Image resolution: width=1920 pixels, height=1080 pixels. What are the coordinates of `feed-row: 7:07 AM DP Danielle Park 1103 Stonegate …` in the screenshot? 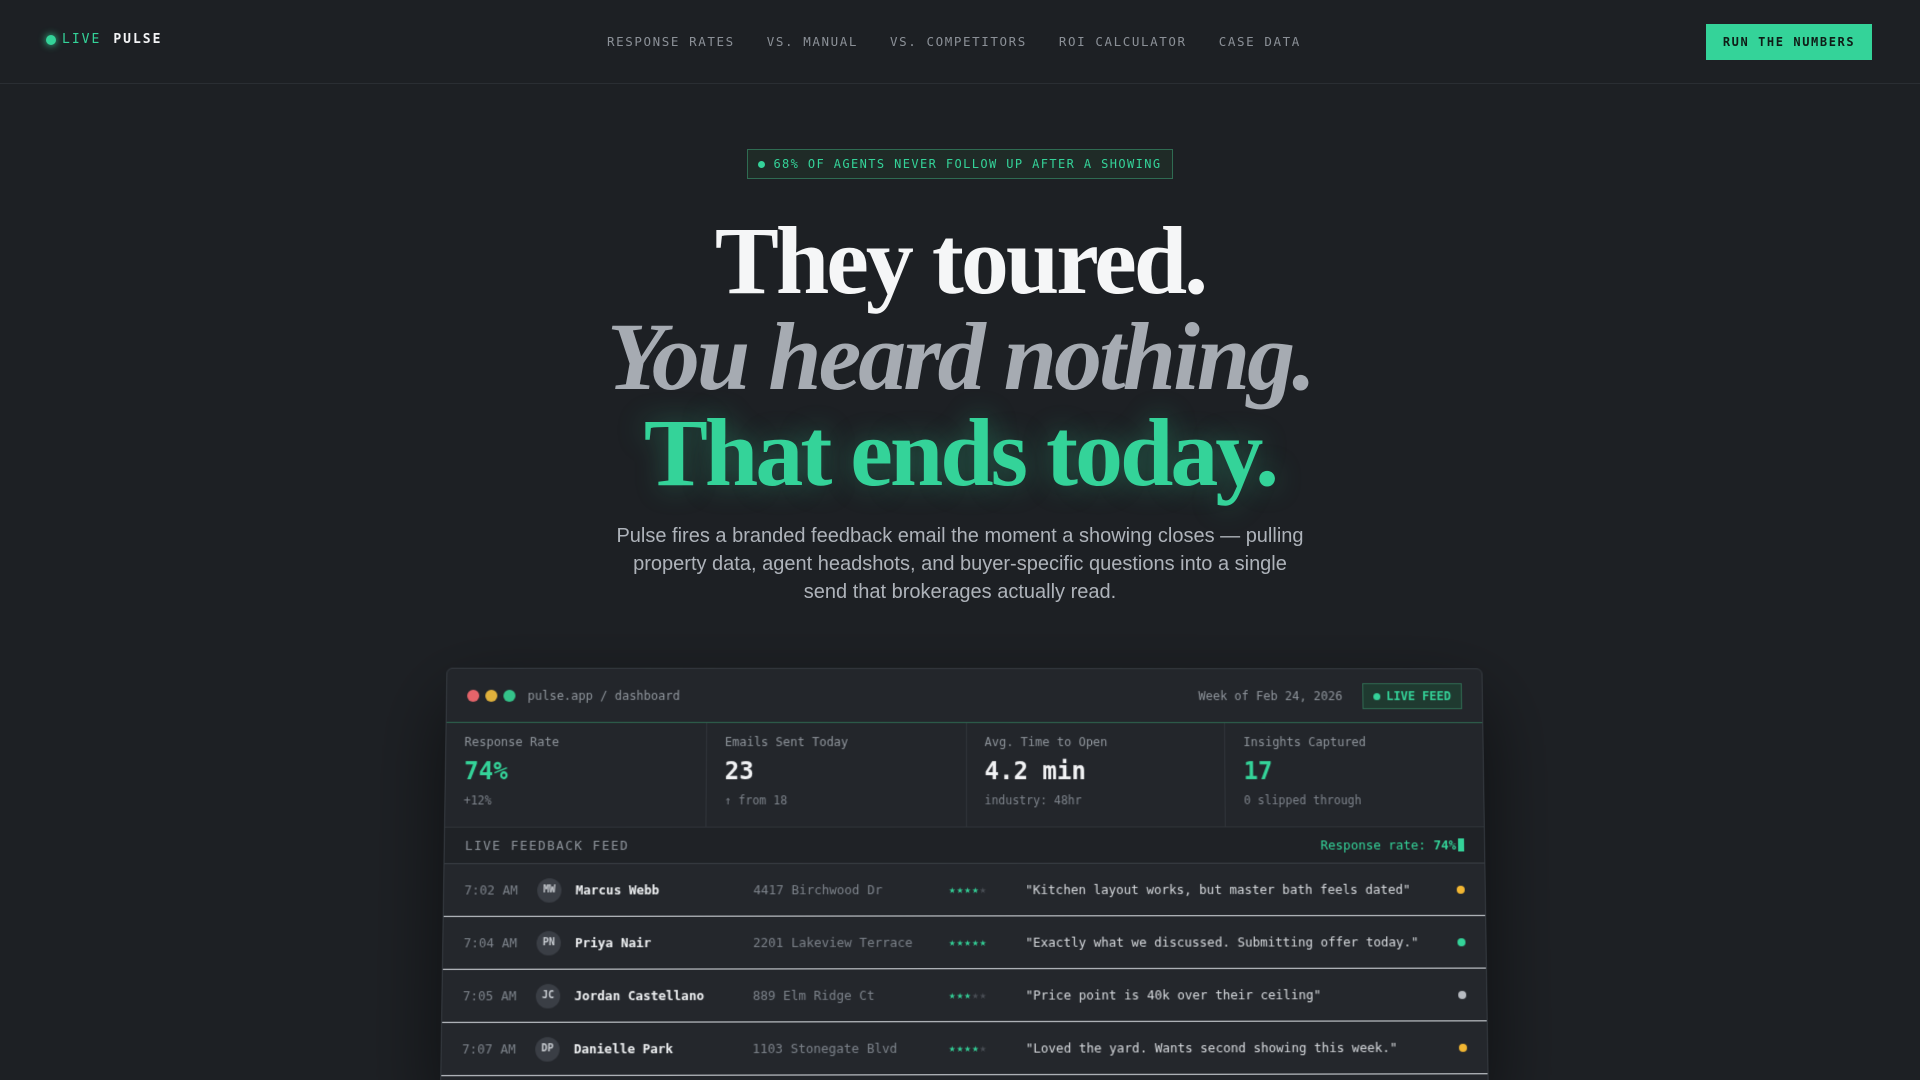 It's located at (964, 1049).